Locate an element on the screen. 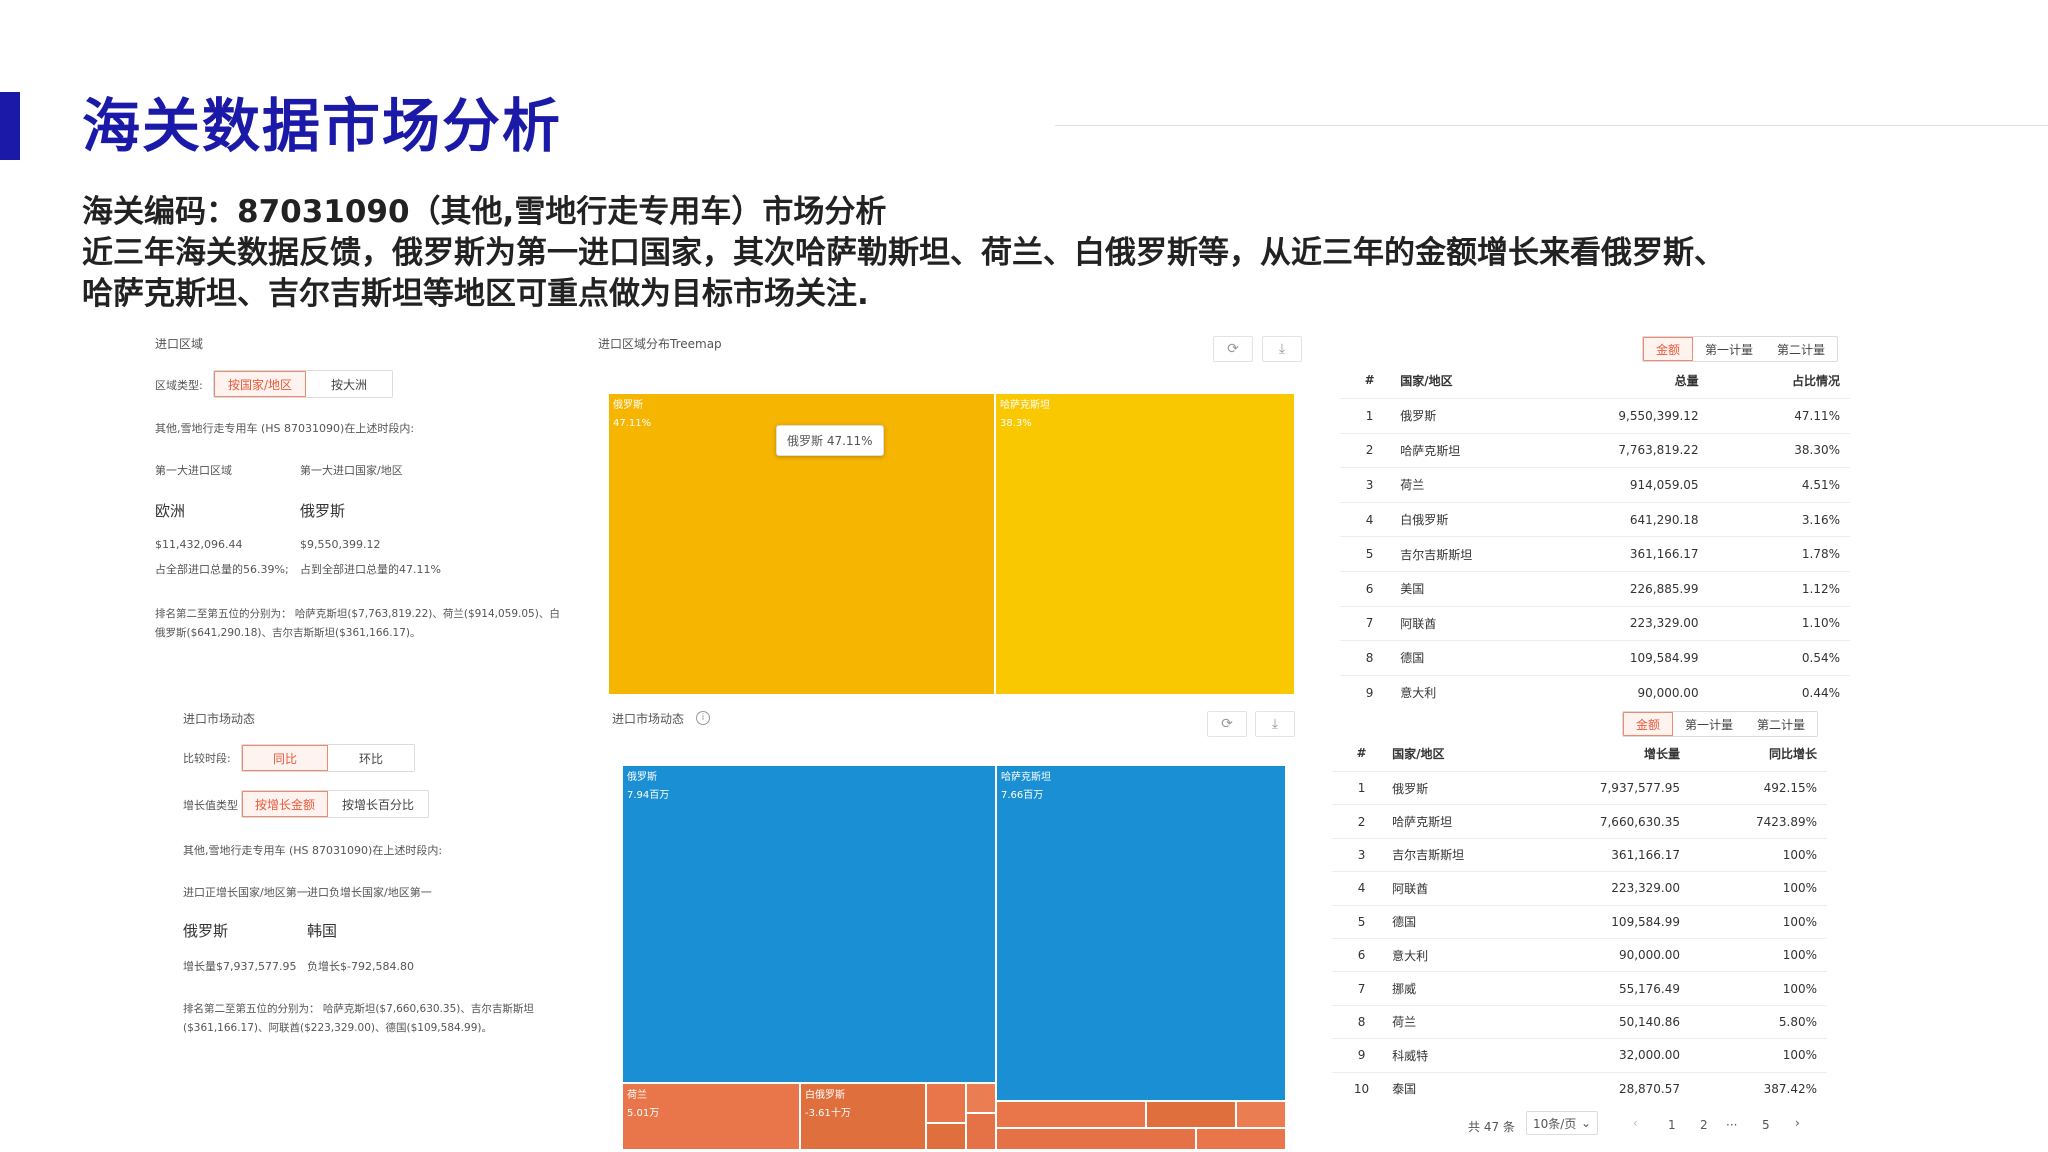  table-row: 2 哈萨克斯坦 7,660,630.35 7423.89% is located at coordinates (1579, 821).